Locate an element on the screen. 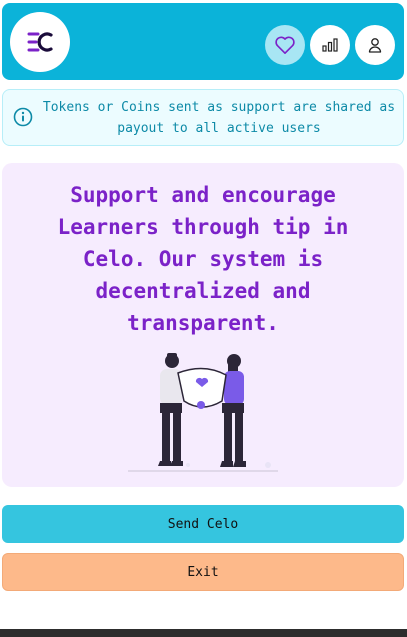 This screenshot has height=637, width=407. profile-button is located at coordinates (375, 45).